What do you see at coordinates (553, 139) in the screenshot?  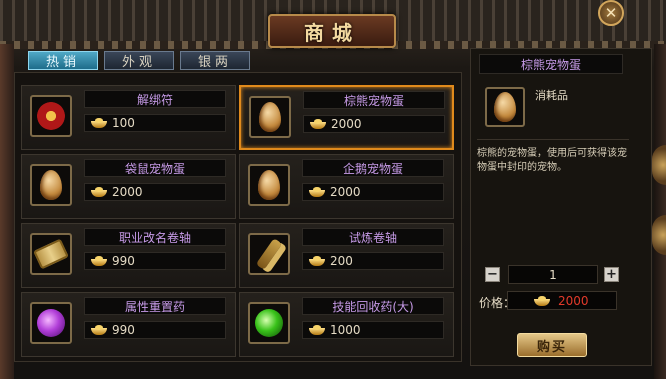 I see `divider` at bounding box center [553, 139].